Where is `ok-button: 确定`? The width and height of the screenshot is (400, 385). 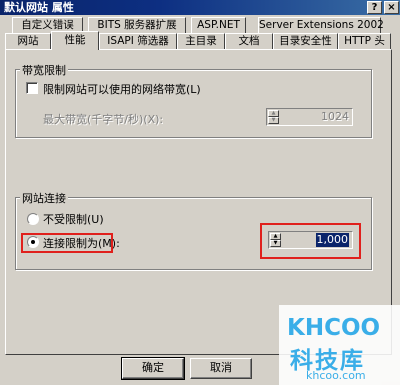
ok-button: 确定 is located at coordinates (153, 368).